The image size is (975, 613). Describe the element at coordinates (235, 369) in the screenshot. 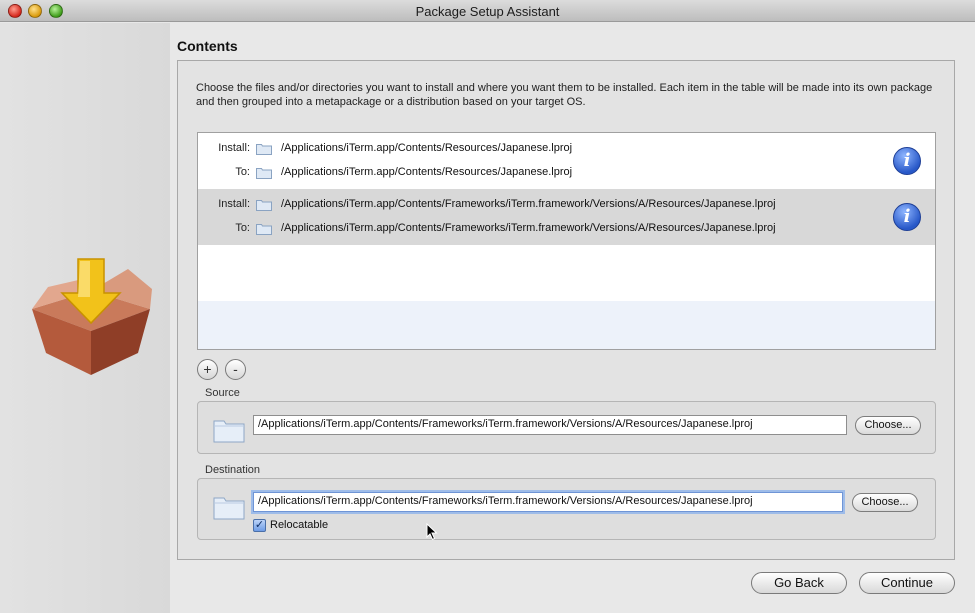

I see `remove-item-button: -` at that location.